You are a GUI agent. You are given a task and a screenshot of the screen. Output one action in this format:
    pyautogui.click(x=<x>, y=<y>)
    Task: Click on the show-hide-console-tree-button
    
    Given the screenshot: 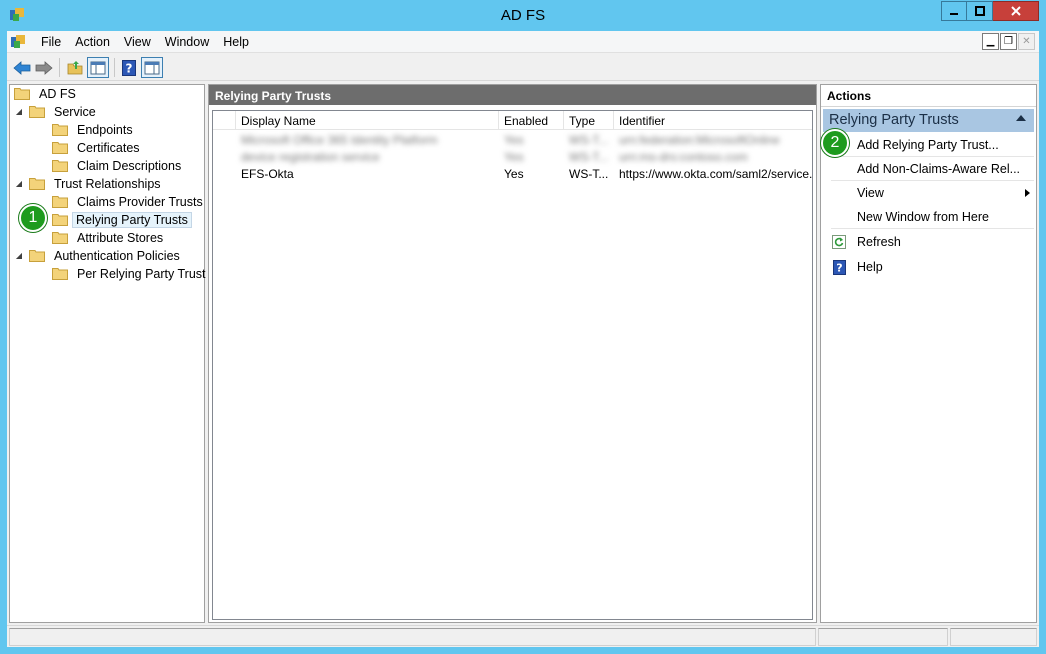 What is the action you would take?
    pyautogui.click(x=98, y=67)
    